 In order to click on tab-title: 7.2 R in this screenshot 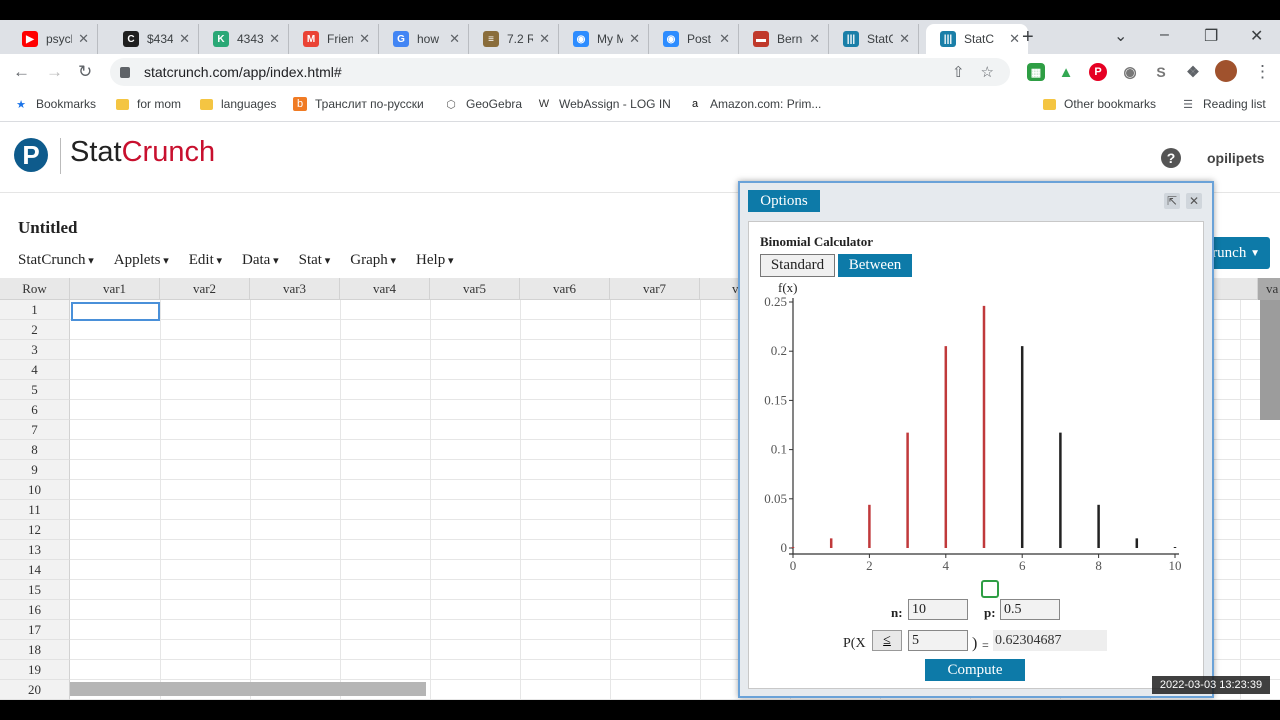, I will do `click(520, 39)`.